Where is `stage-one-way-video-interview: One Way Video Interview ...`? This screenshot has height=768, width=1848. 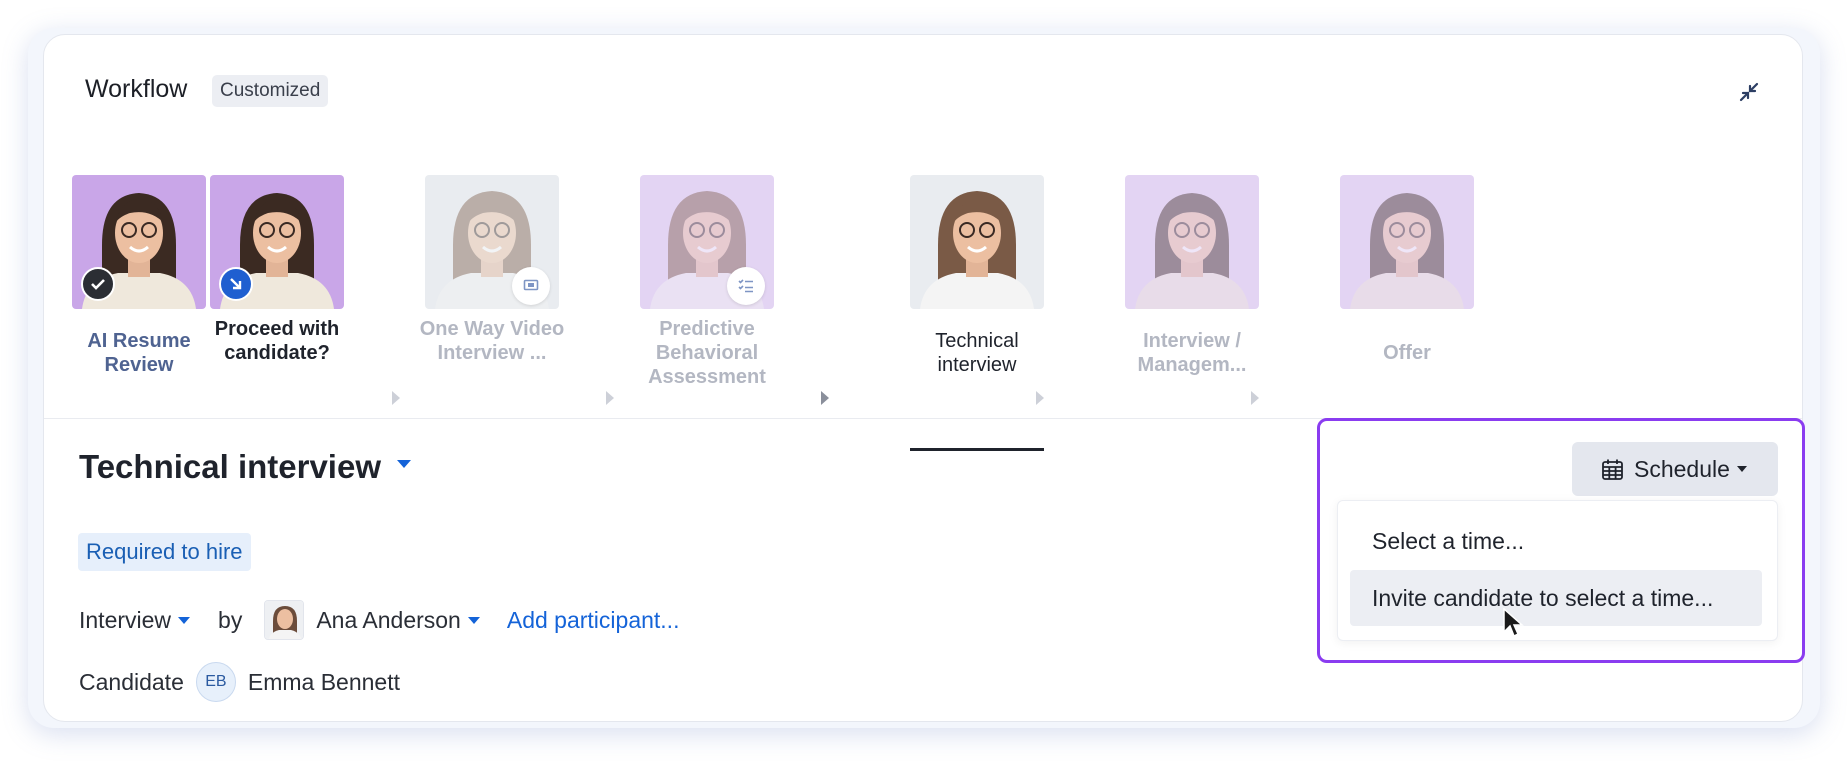 stage-one-way-video-interview: One Way Video Interview ... is located at coordinates (492, 270).